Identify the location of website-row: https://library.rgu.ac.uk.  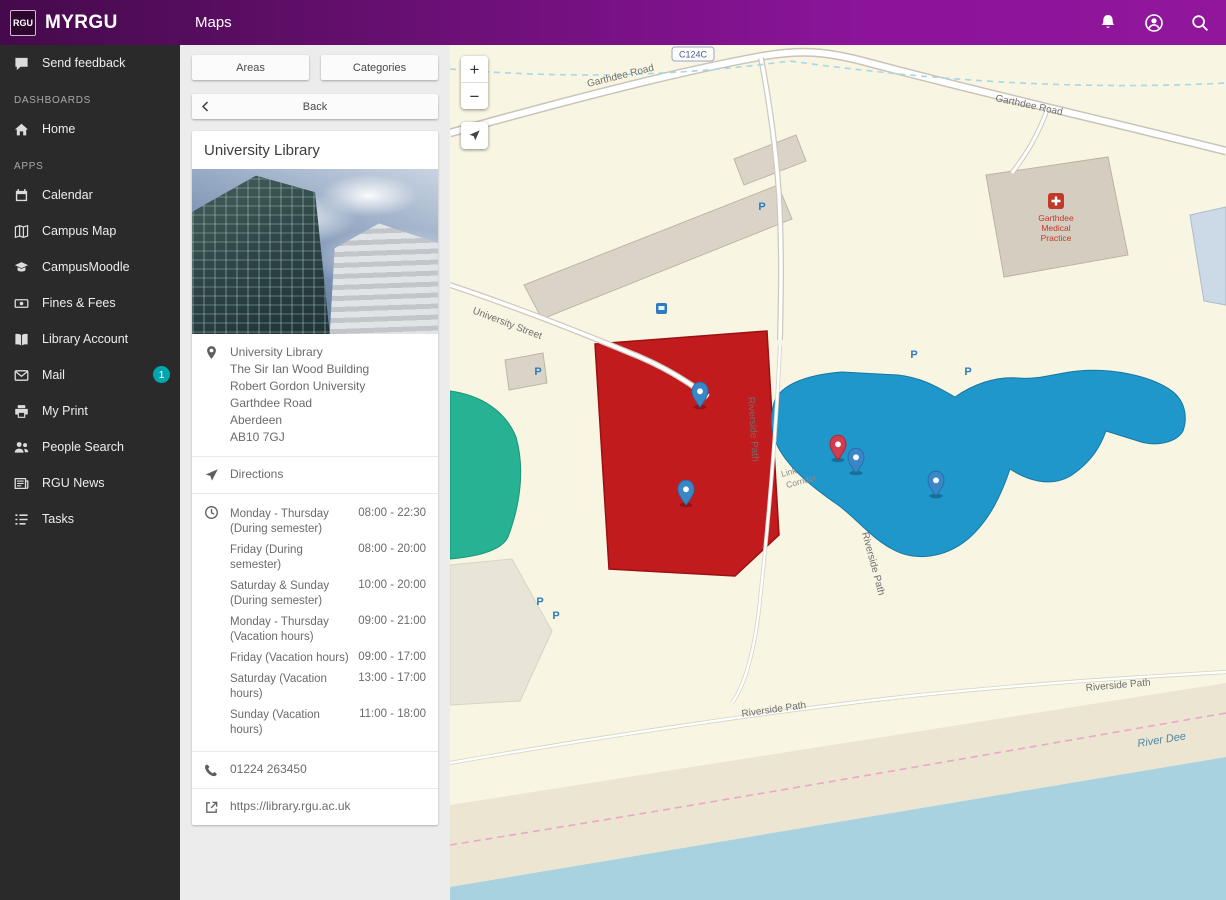
(315, 806).